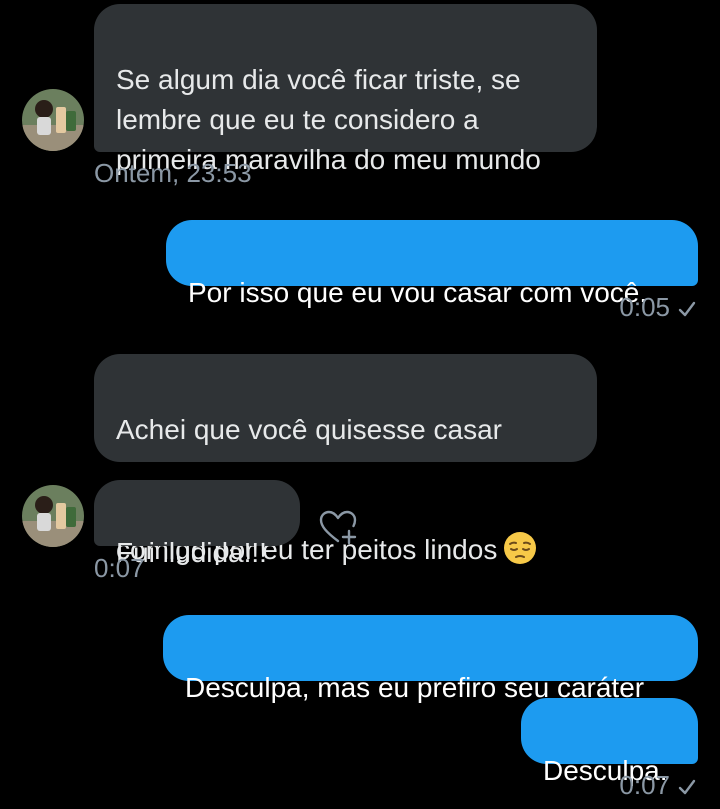 Image resolution: width=720 pixels, height=809 pixels. Describe the element at coordinates (432, 264) in the screenshot. I see `message-bubble-outgoing: Por isso que eu vou casar com você.` at that location.